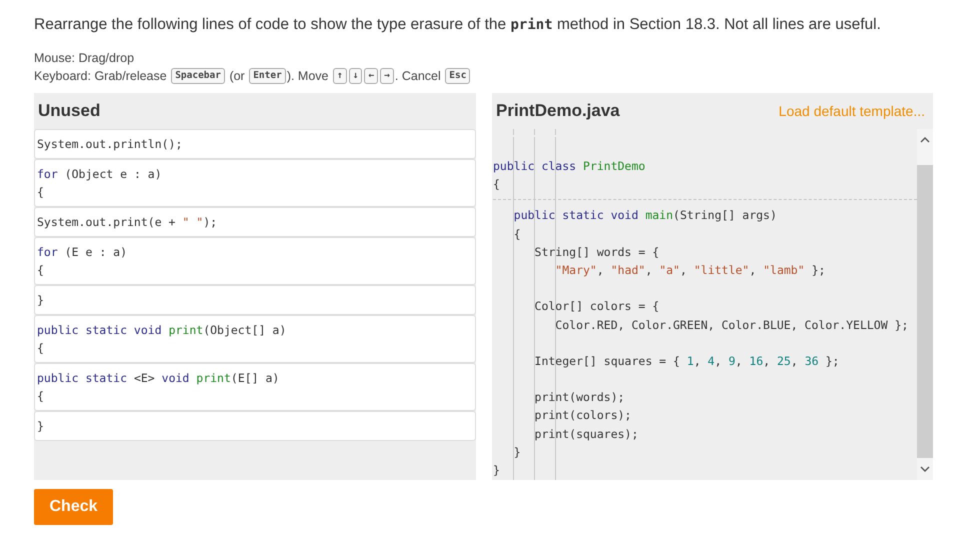 The height and width of the screenshot is (550, 959). Describe the element at coordinates (418, 76) in the screenshot. I see `help-text: . Cancel` at that location.